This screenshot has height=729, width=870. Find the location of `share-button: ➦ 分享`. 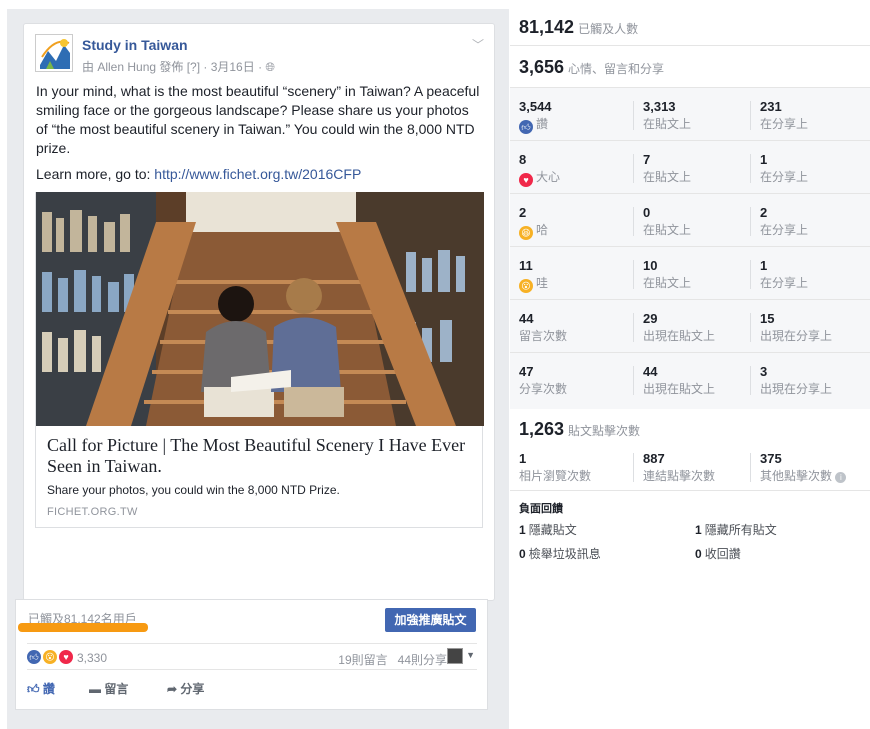

share-button: ➦ 分享 is located at coordinates (185, 688).